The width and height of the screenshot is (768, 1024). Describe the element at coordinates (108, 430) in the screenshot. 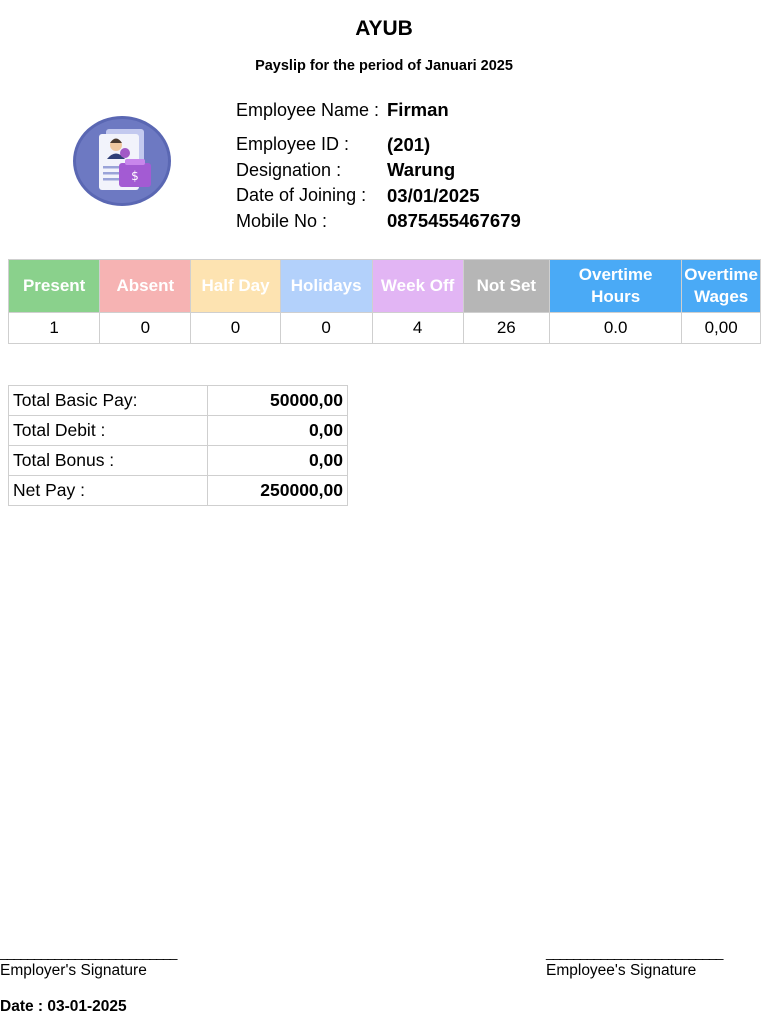

I see `total-debit-label: Total Debit :` at that location.